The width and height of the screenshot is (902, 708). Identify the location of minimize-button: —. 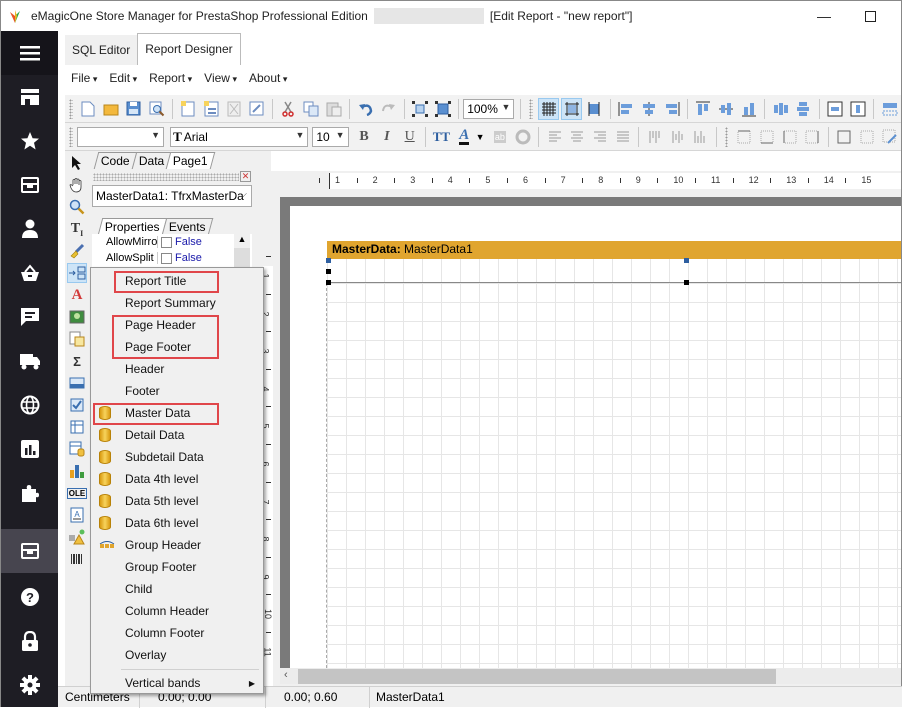
(824, 16).